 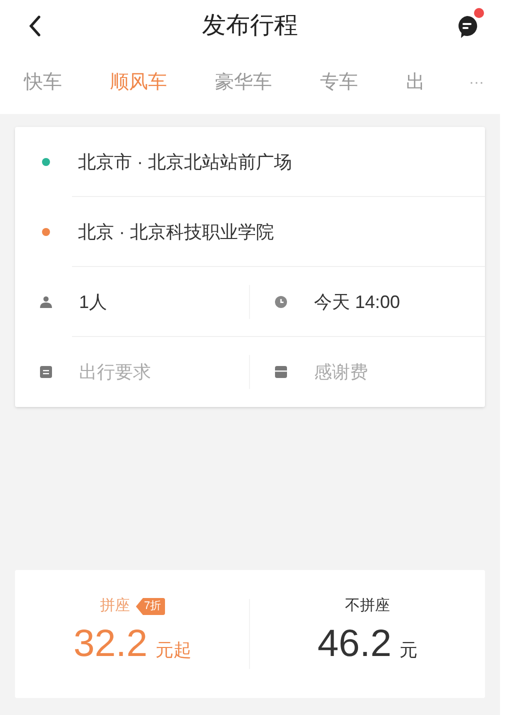 What do you see at coordinates (281, 372) in the screenshot?
I see `wallet-icon` at bounding box center [281, 372].